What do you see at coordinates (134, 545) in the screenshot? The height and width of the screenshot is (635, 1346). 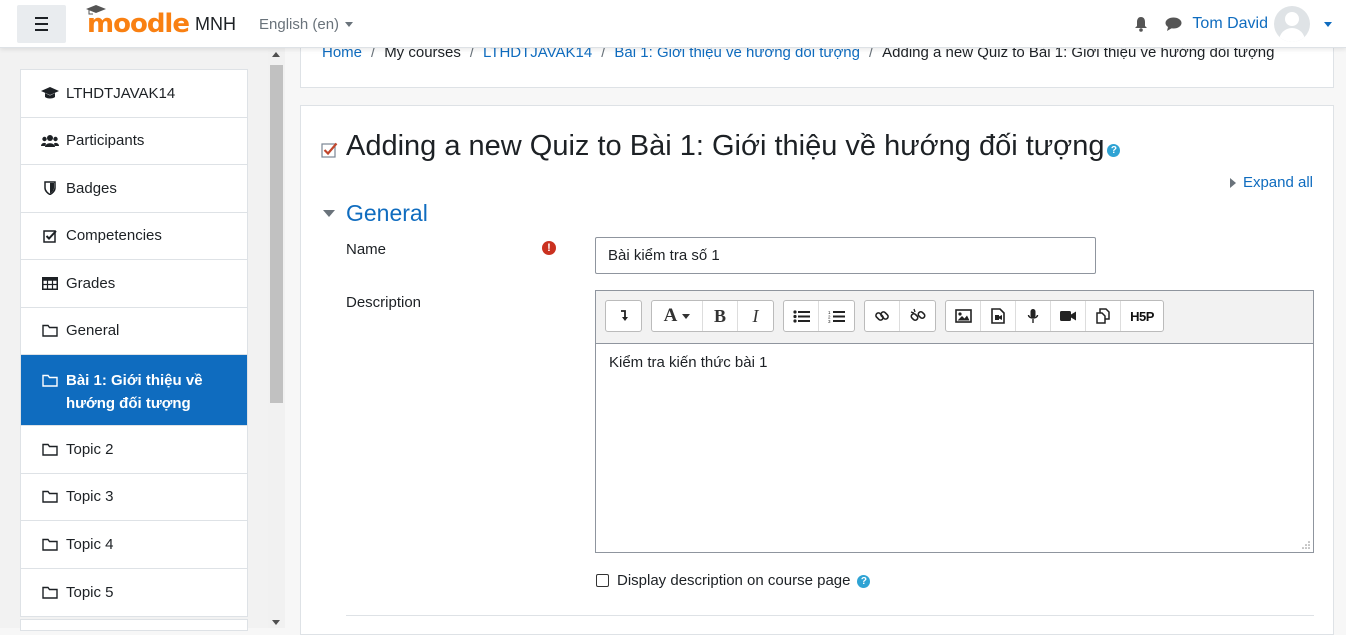 I see `sidebar-item-topic-4: Topic 4` at bounding box center [134, 545].